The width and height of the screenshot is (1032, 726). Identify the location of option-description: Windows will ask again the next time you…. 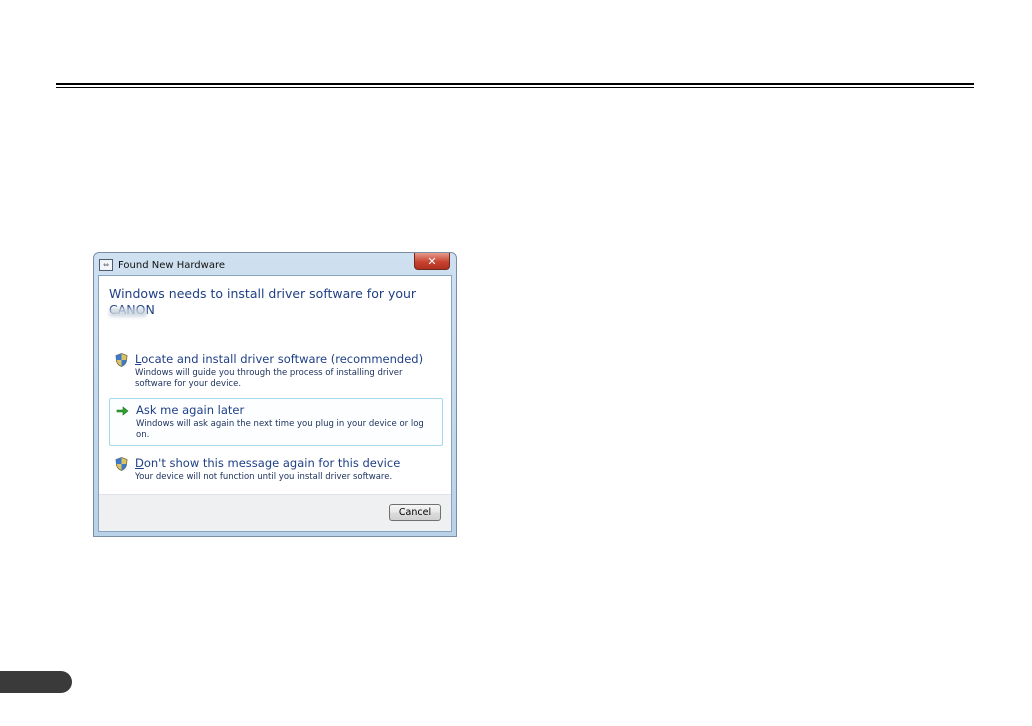
(280, 429).